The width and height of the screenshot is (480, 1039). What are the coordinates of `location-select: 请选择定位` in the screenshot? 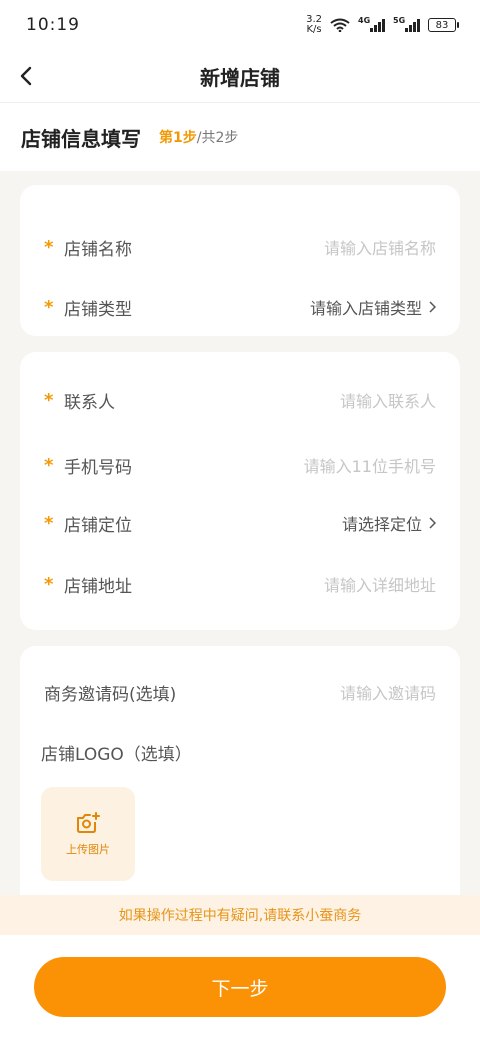 It's located at (389, 523).